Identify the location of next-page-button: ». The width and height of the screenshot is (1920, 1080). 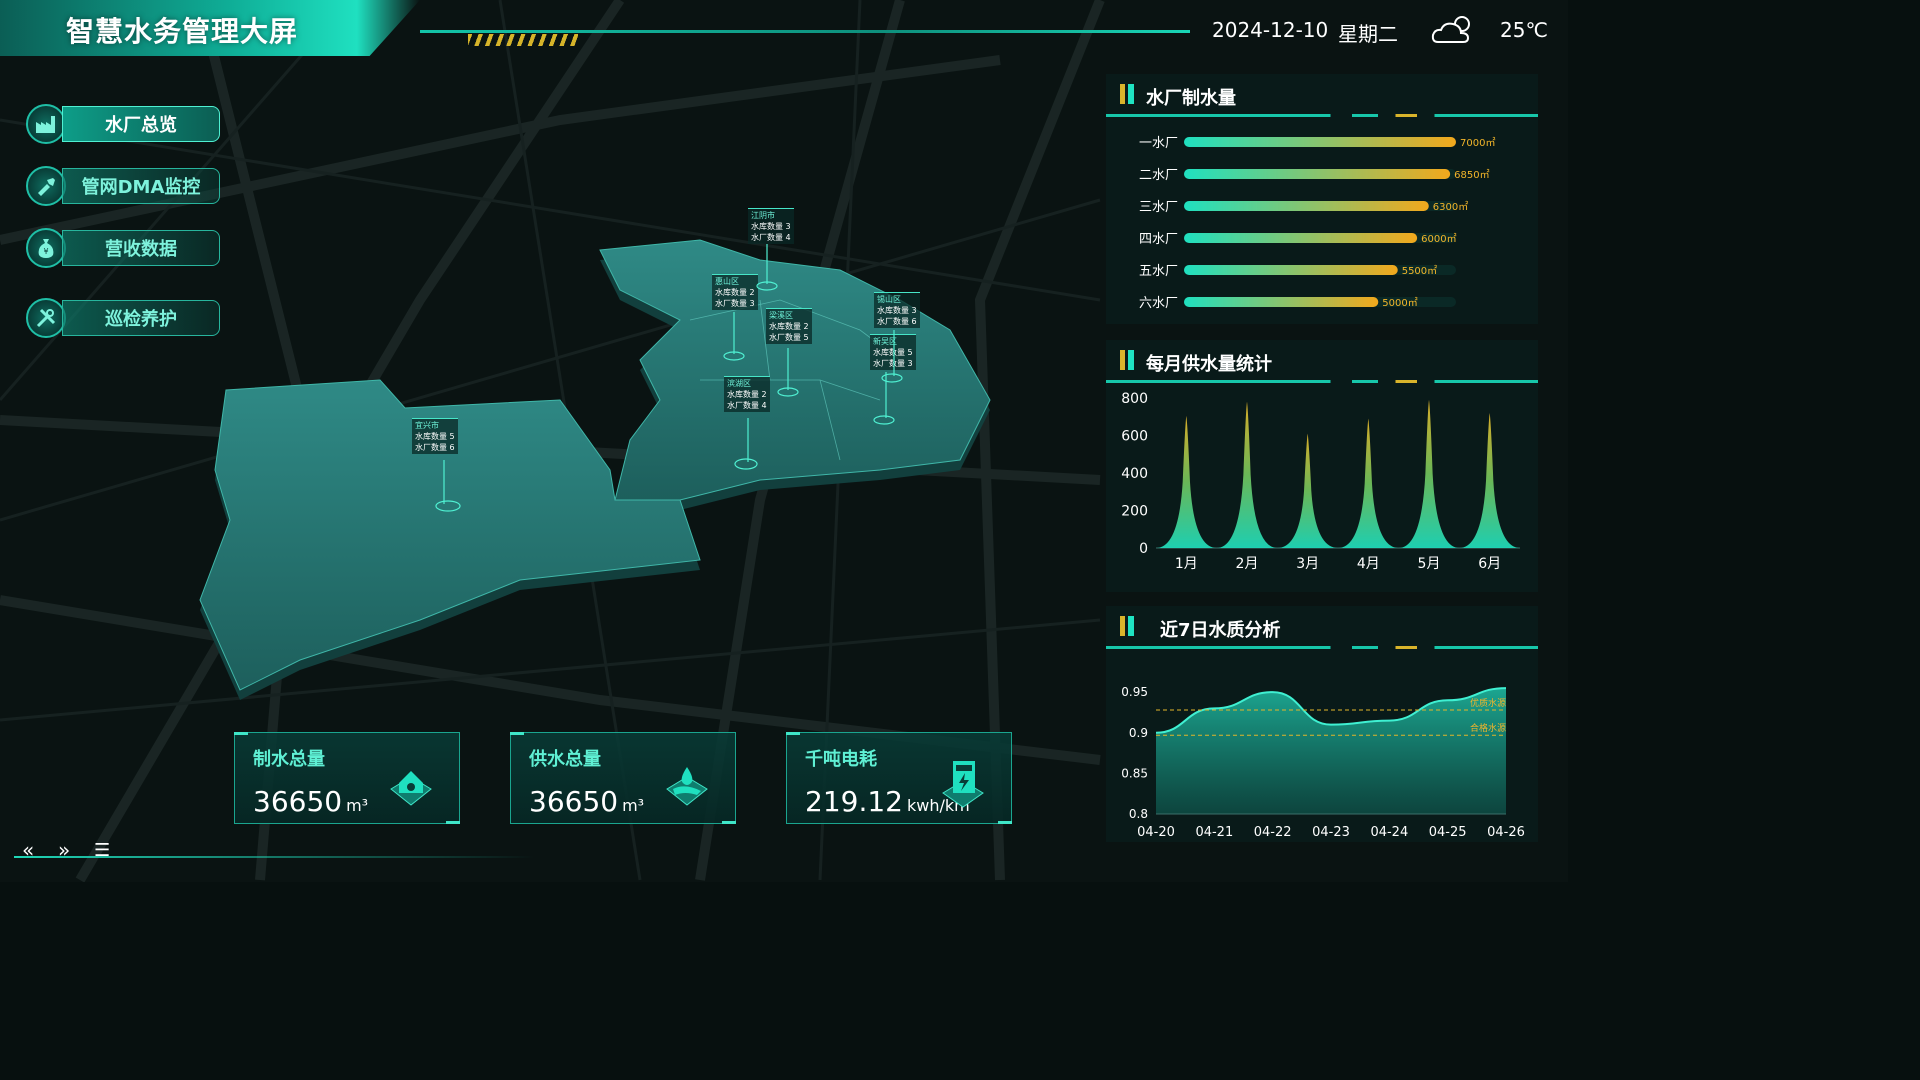
(64, 850).